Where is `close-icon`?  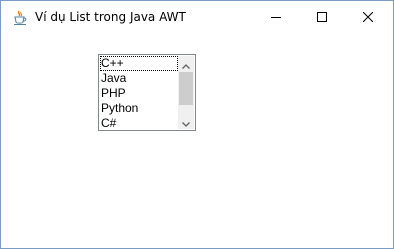
close-icon is located at coordinates (368, 16).